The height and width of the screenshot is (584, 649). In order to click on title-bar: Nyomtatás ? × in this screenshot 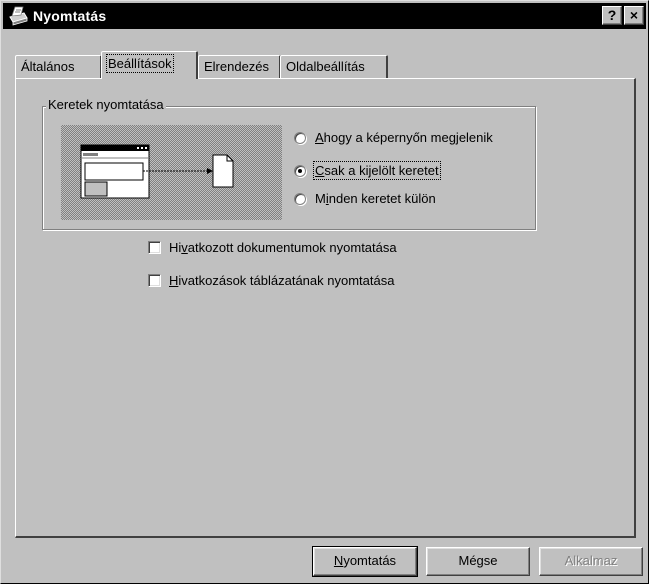, I will do `click(324, 16)`.